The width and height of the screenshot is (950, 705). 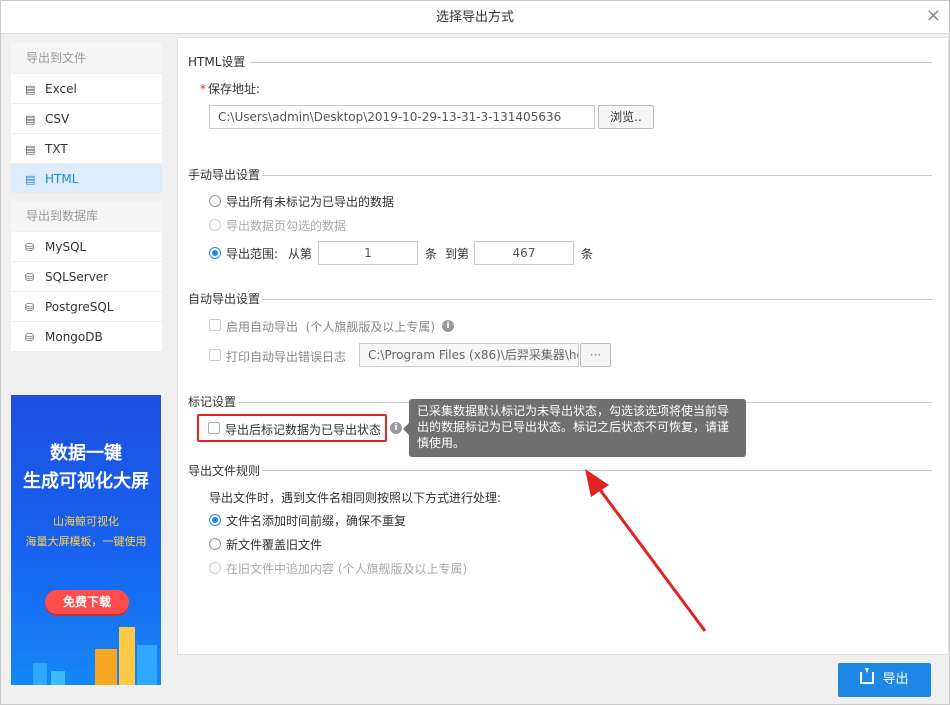 I want to click on radio-overwrite-label: 新文件覆盖旧文件, so click(x=274, y=545).